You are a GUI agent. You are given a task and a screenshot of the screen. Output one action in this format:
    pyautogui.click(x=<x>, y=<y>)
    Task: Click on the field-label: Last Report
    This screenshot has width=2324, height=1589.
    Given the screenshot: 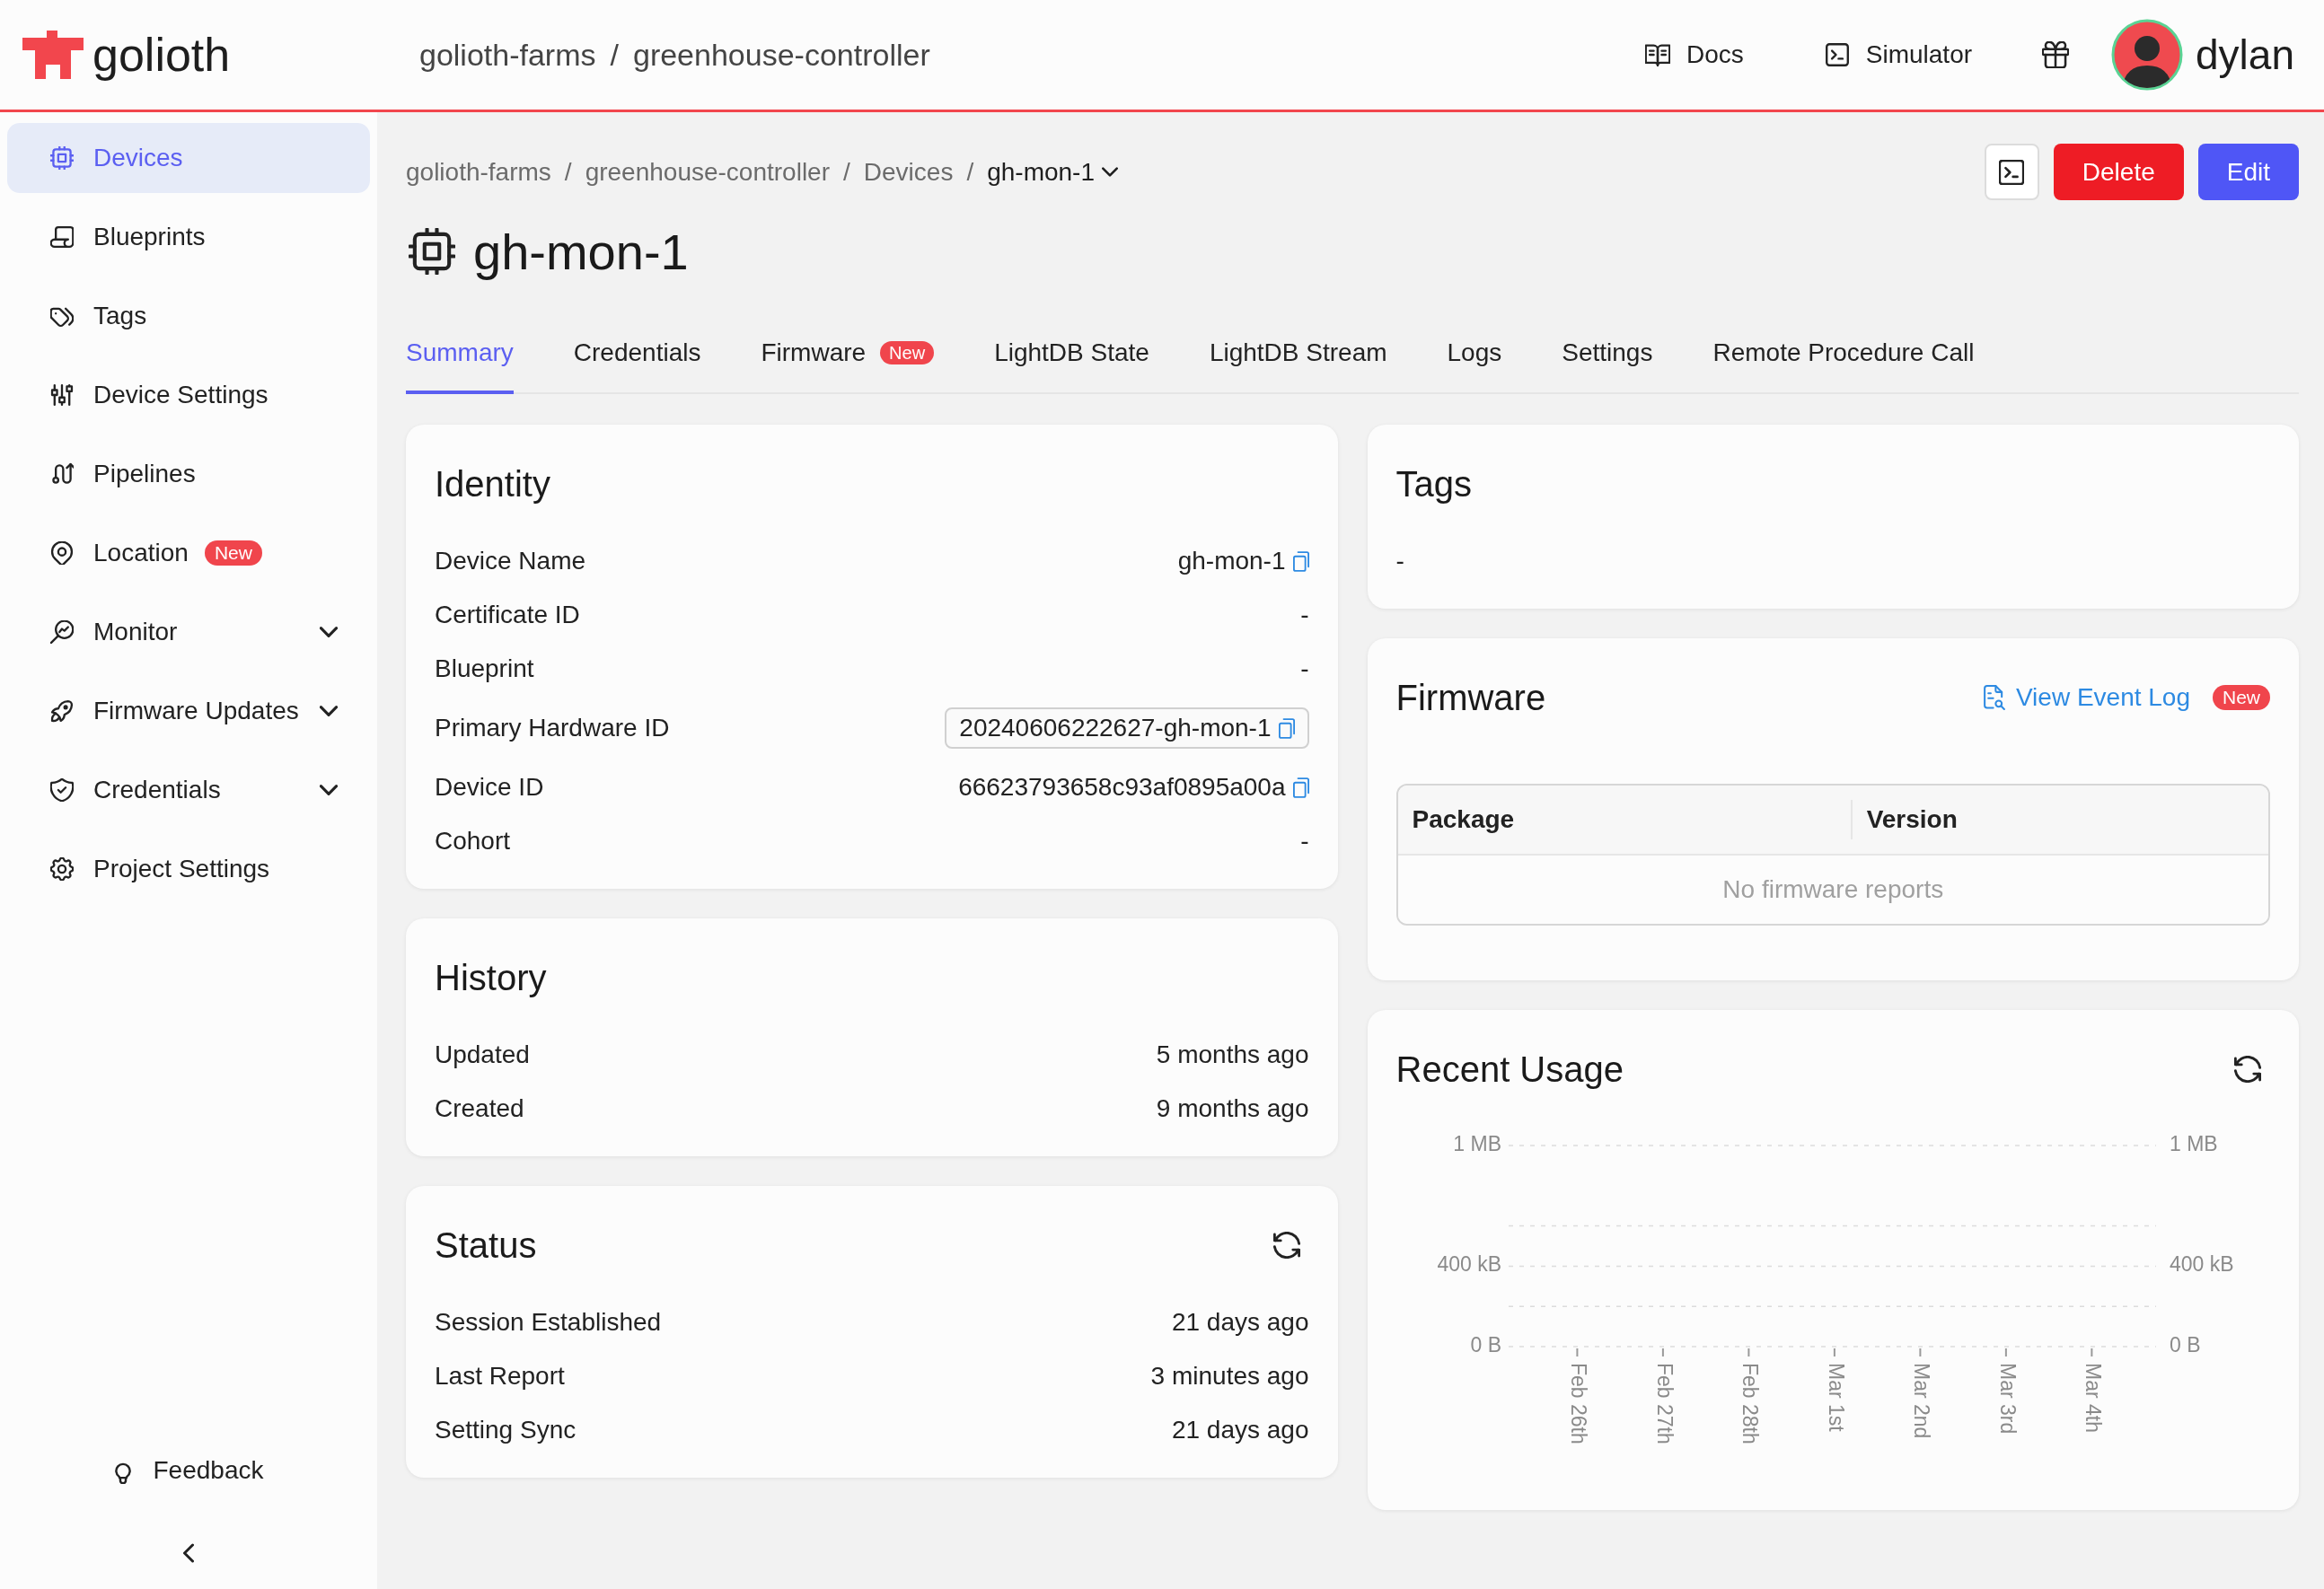 What is the action you would take?
    pyautogui.click(x=500, y=1377)
    